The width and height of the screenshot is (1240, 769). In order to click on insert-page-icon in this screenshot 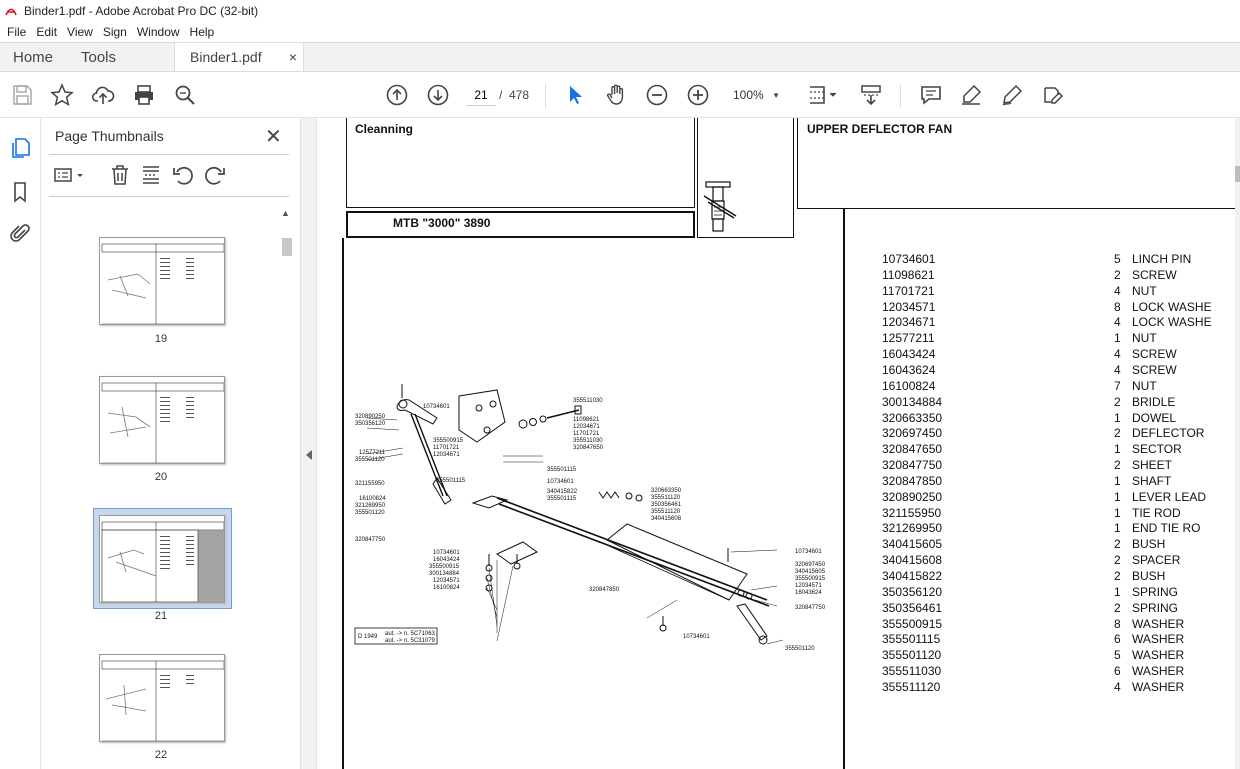, I will do `click(151, 175)`.